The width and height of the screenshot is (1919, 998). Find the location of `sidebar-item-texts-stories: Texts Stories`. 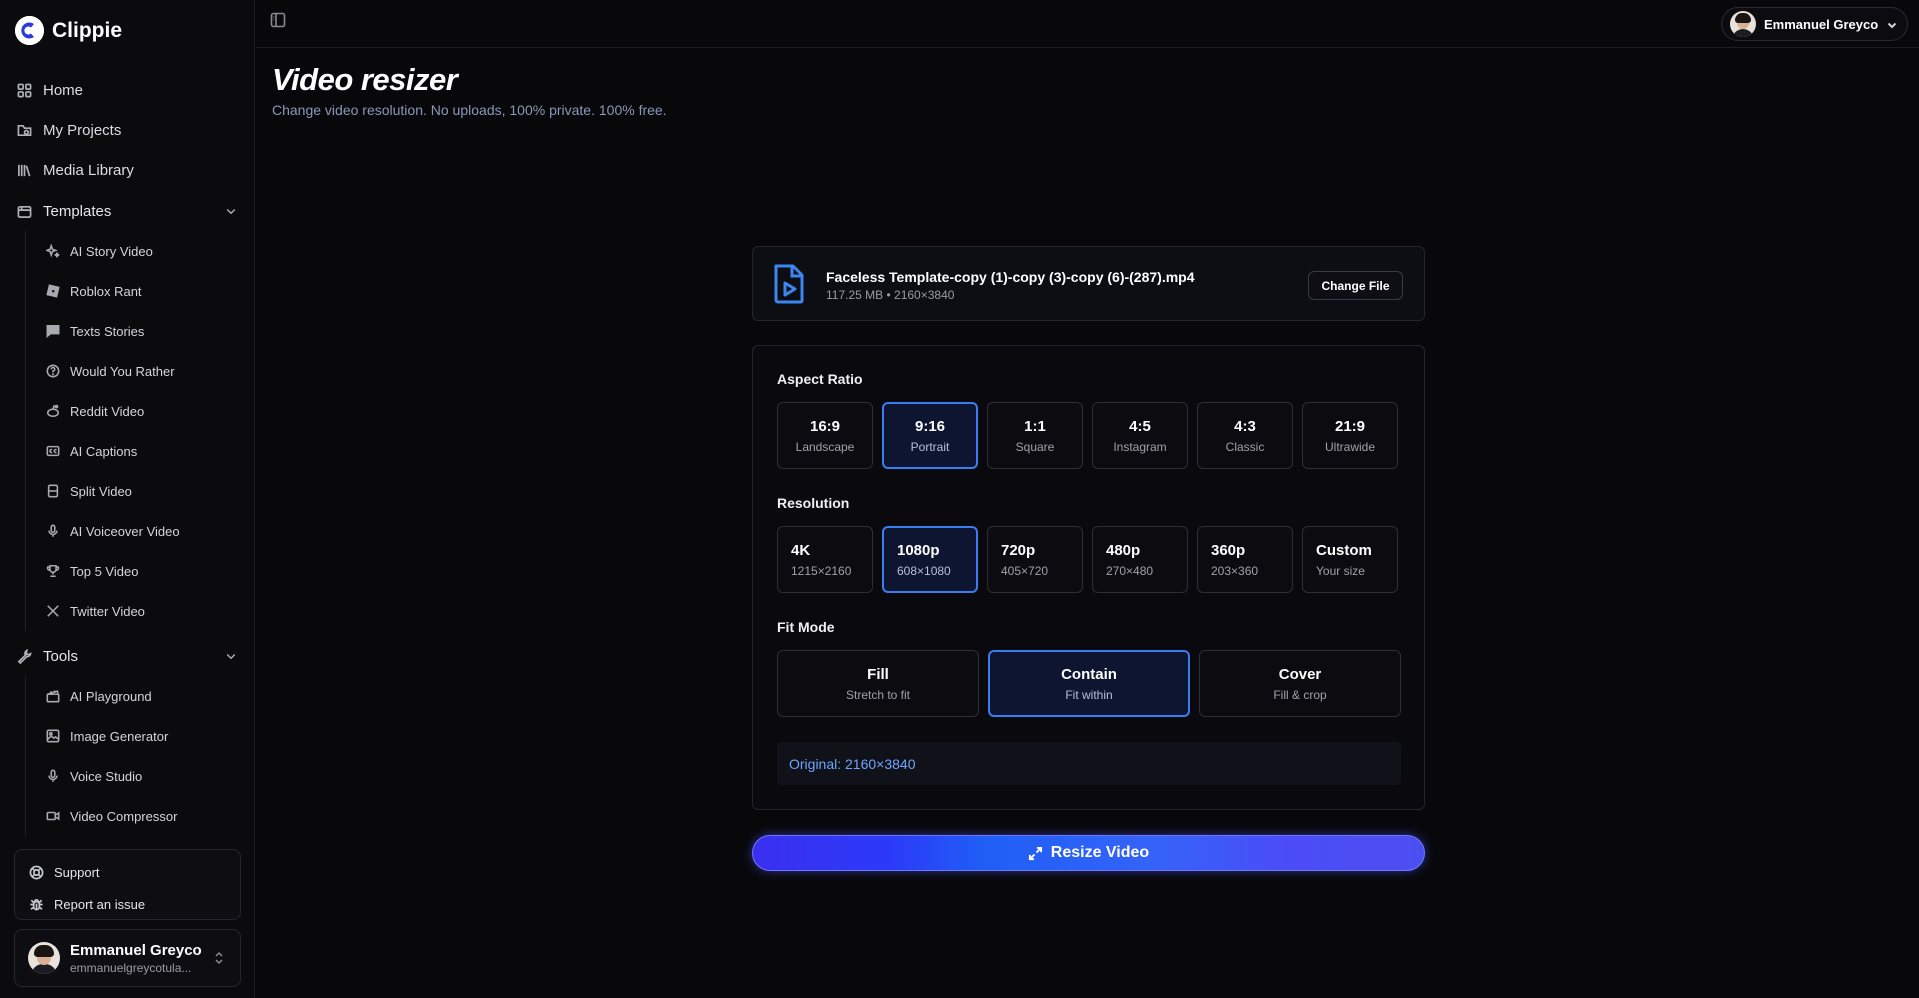

sidebar-item-texts-stories: Texts Stories is located at coordinates (140, 331).